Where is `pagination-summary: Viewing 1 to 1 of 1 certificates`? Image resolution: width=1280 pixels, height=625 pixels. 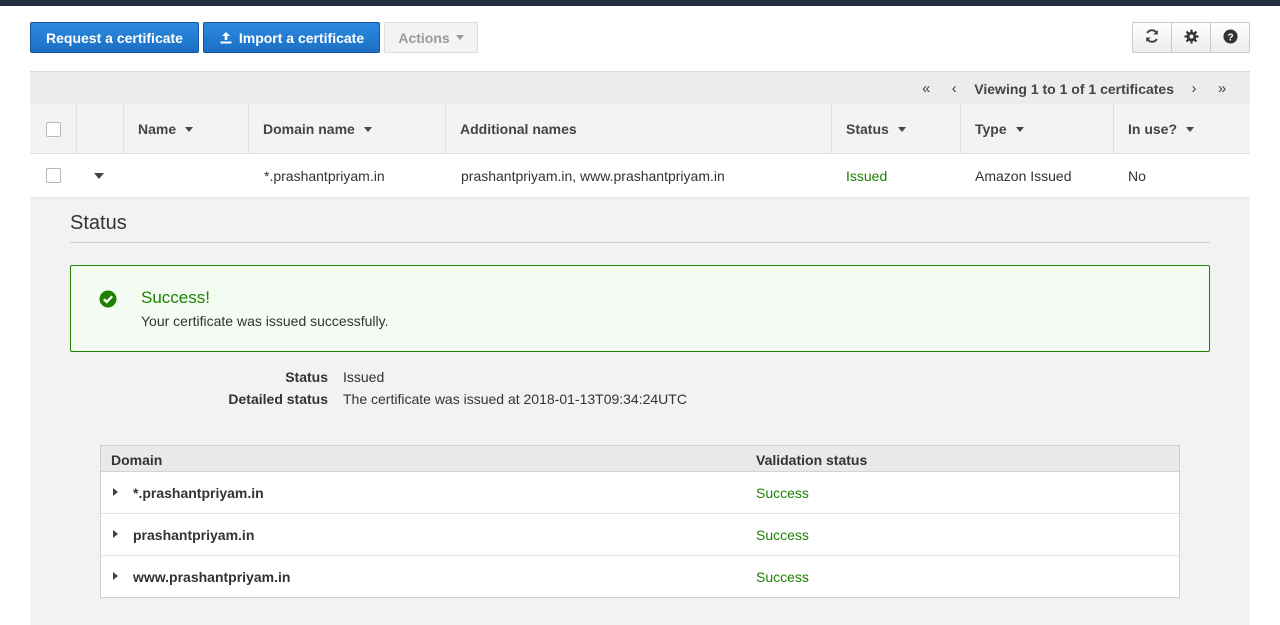
pagination-summary: Viewing 1 to 1 of 1 certificates is located at coordinates (1074, 88).